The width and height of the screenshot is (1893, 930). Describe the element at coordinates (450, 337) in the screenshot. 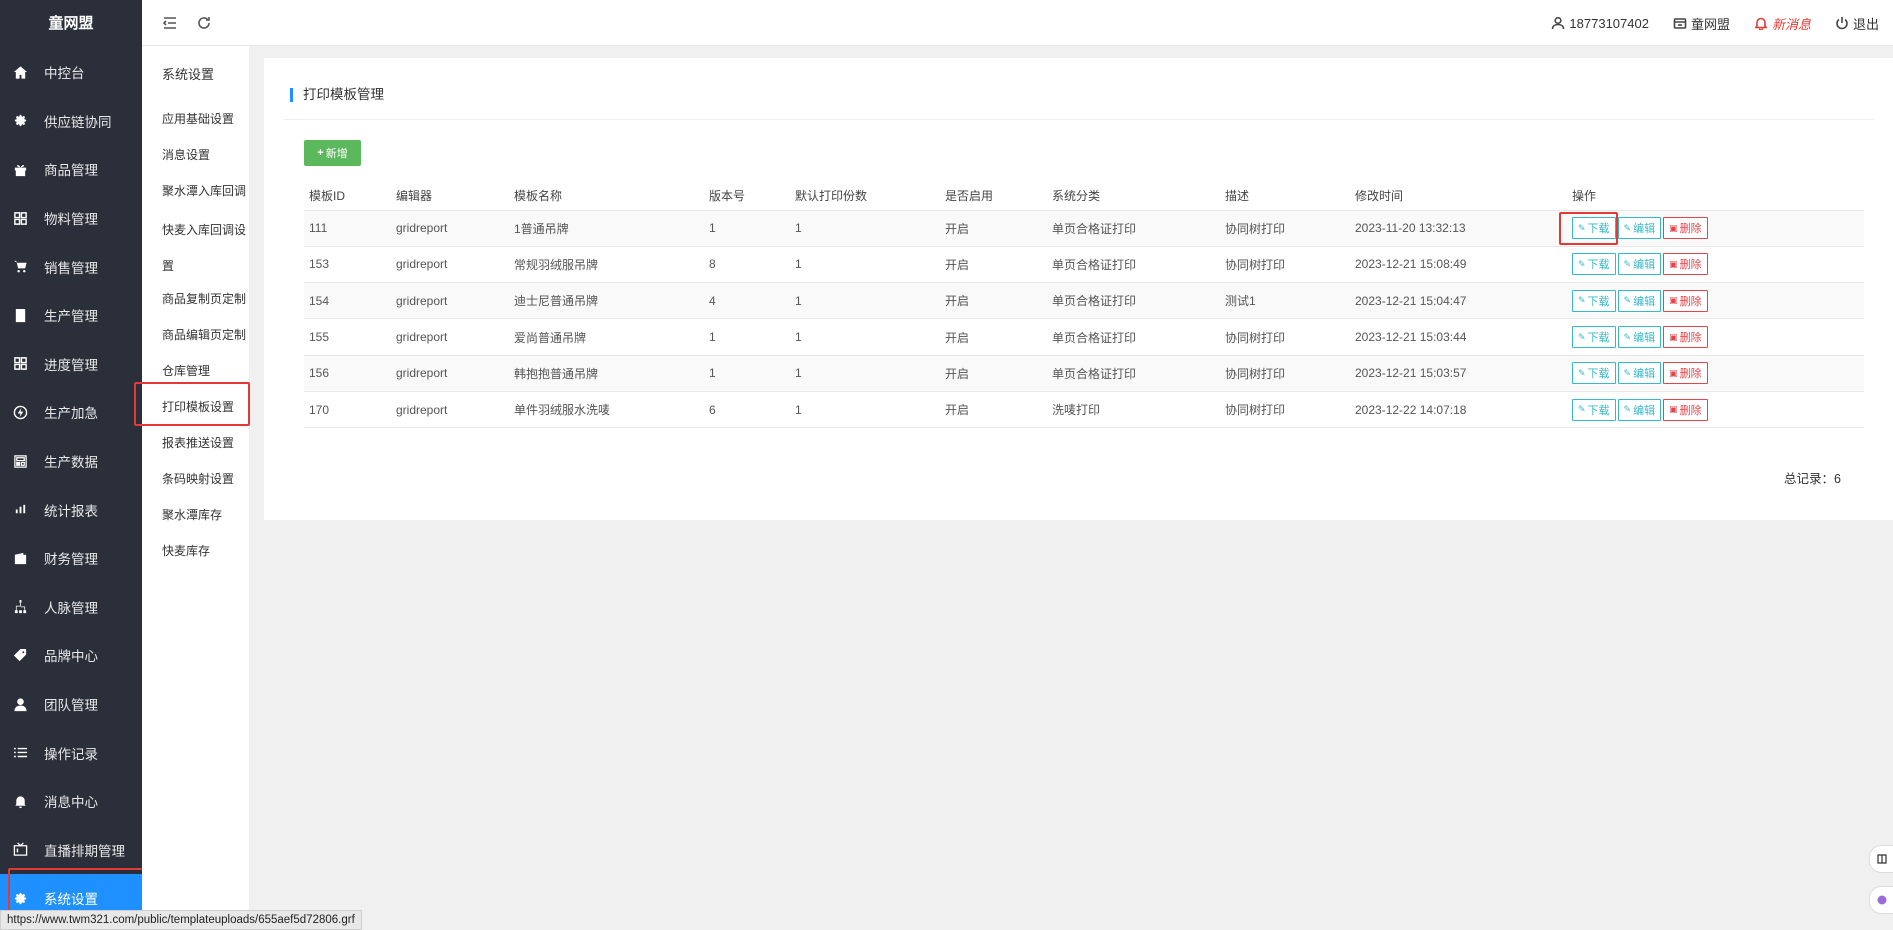

I see `table-cell: gridreport` at that location.